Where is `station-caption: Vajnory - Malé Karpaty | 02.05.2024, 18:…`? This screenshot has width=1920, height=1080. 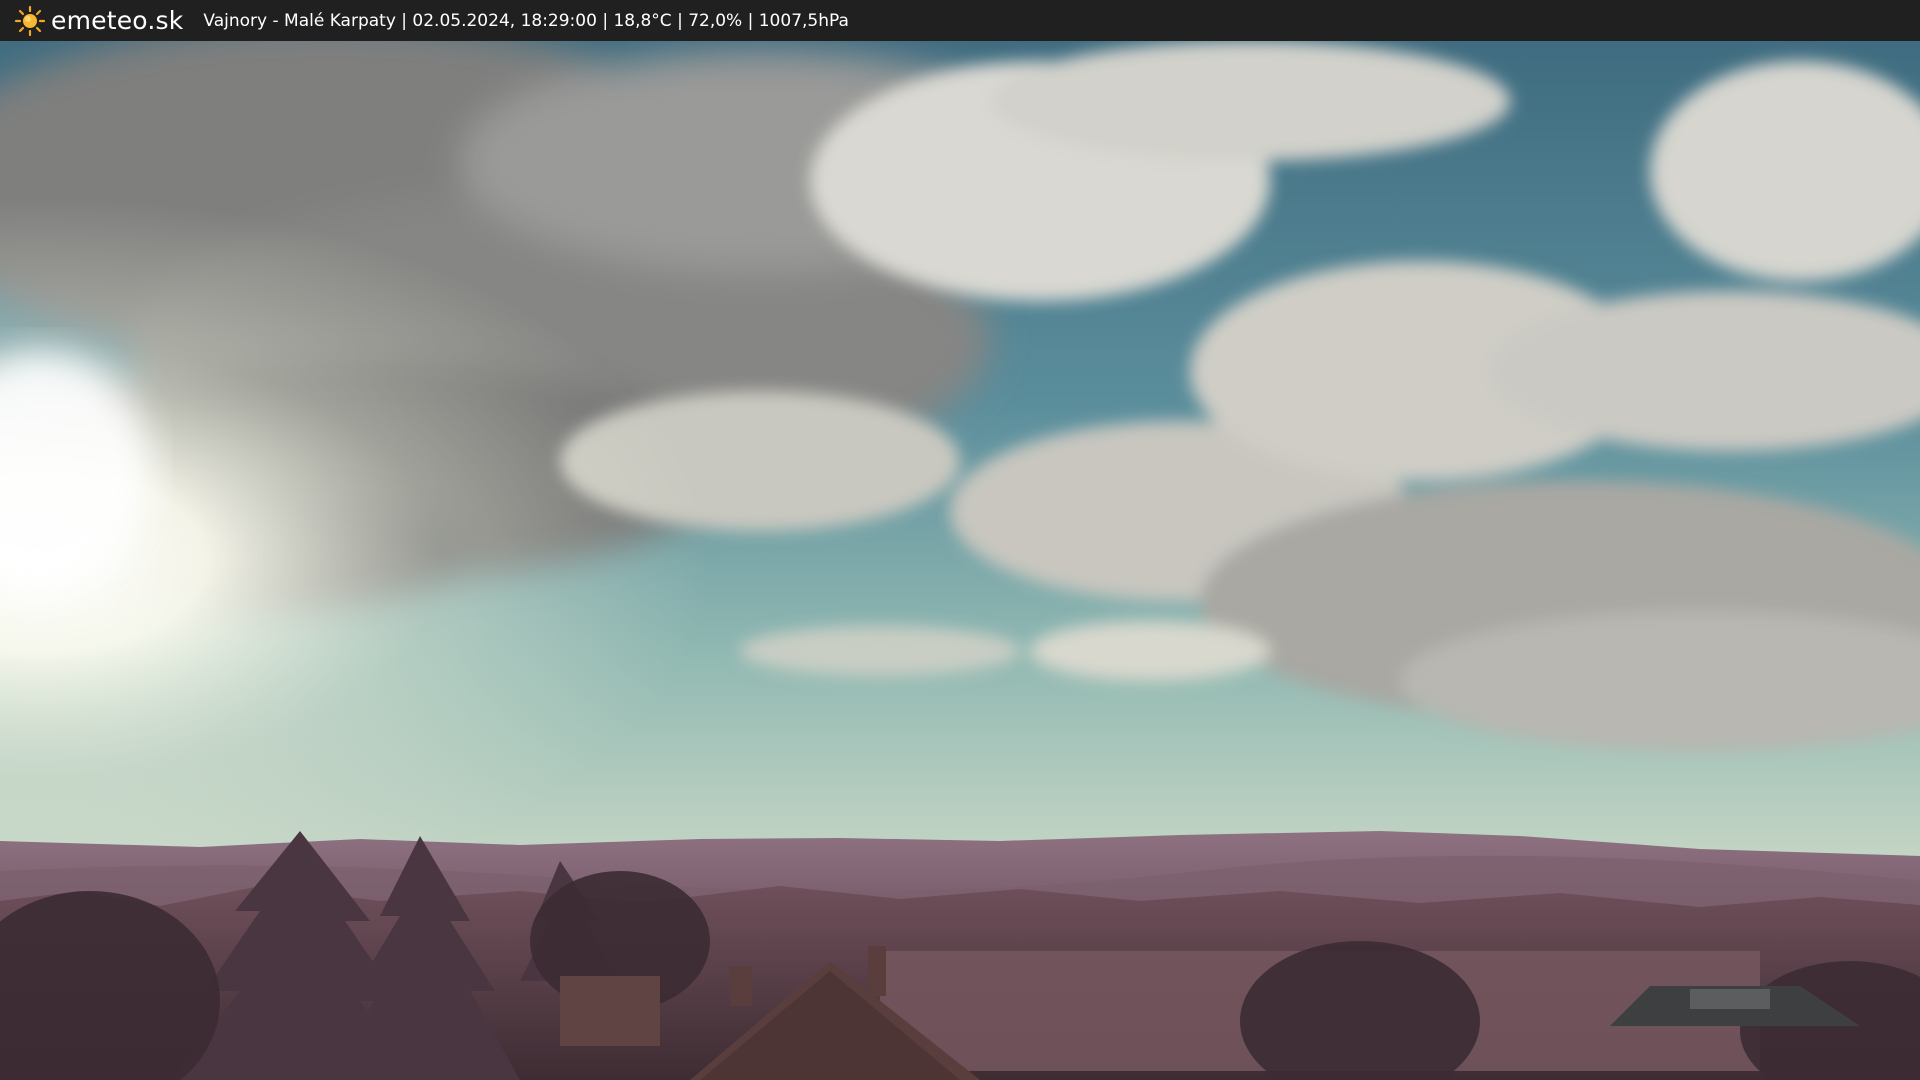 station-caption: Vajnory - Malé Karpaty | 02.05.2024, 18:… is located at coordinates (526, 20).